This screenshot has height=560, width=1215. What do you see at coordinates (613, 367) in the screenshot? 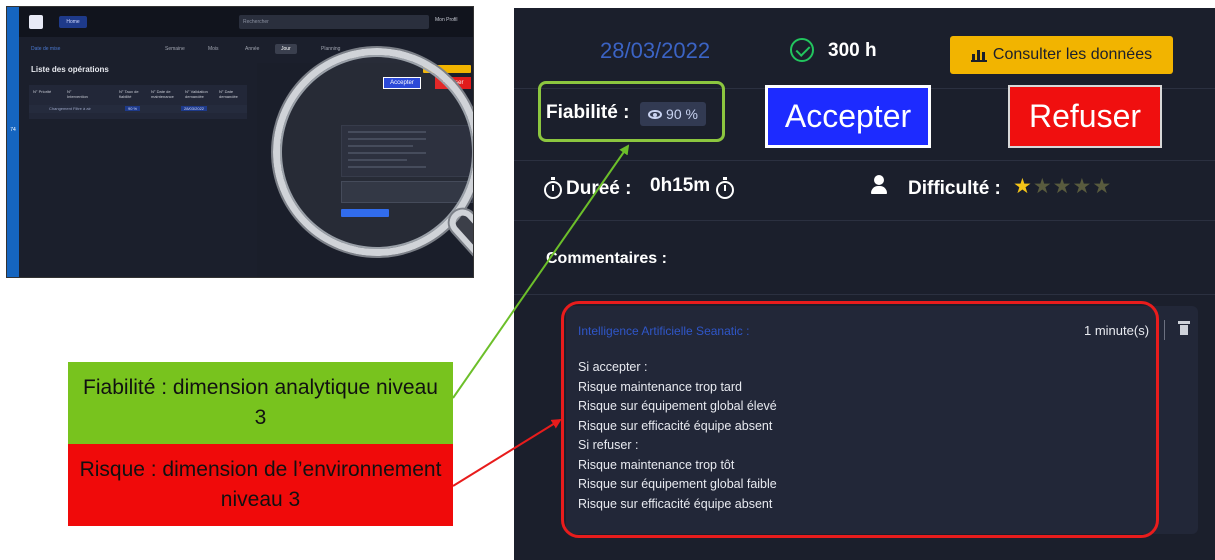
I see `ai-comment-line: Si accepter :` at bounding box center [613, 367].